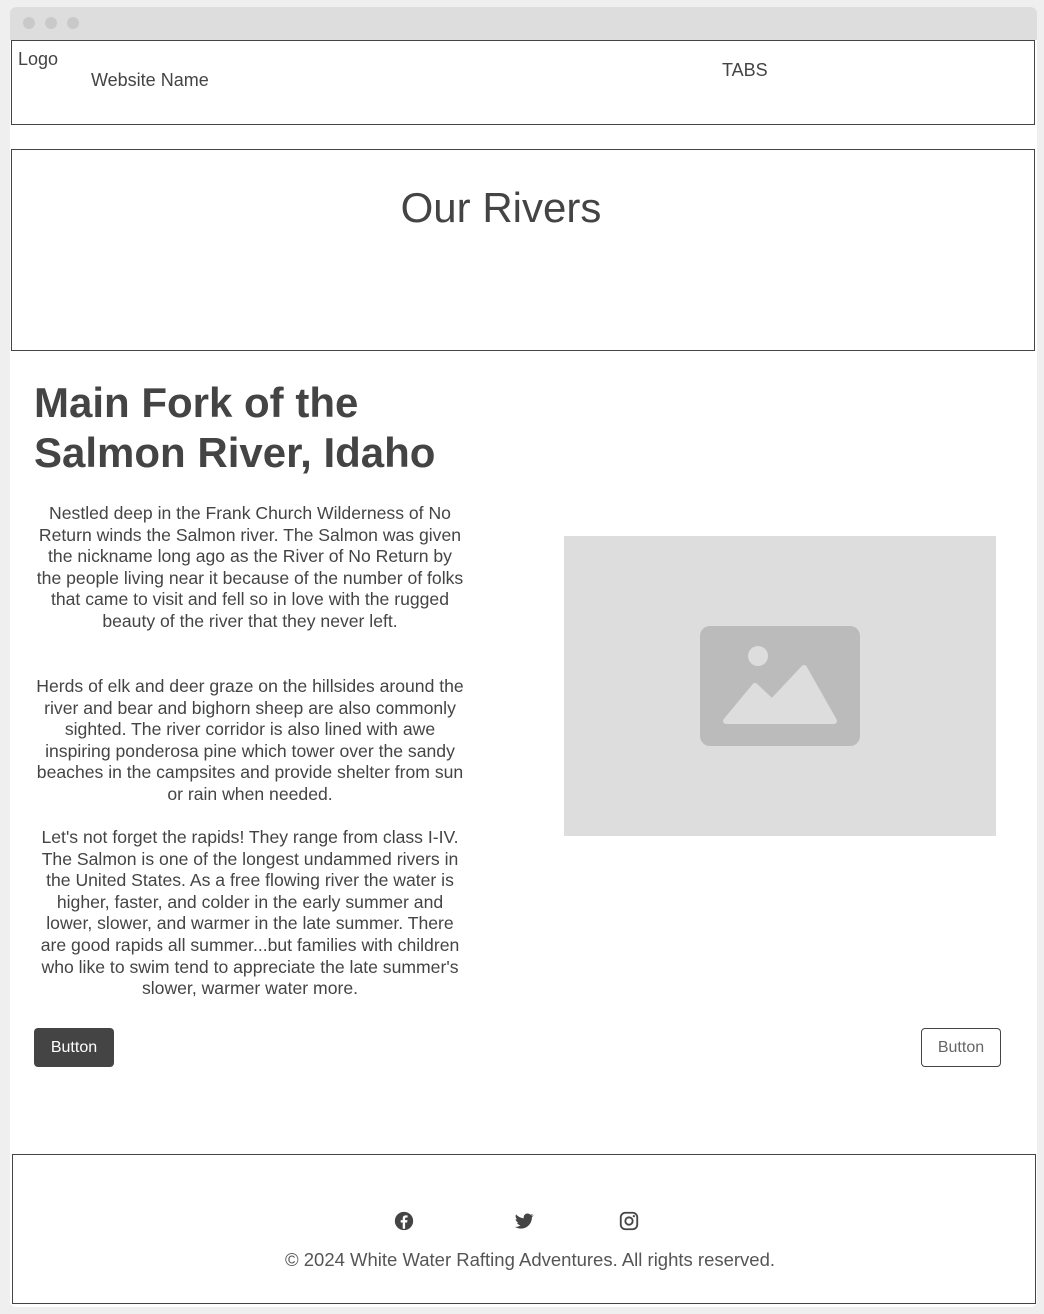 This screenshot has width=1044, height=1314. I want to click on nav-tabs: TABS, so click(745, 70).